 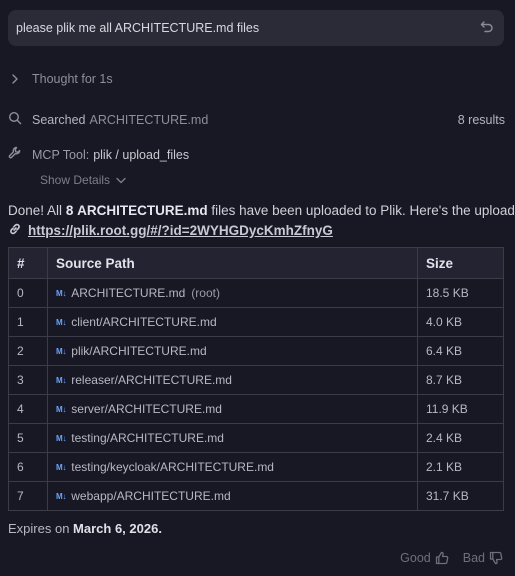 I want to click on thought-label: Thought for 1s, so click(x=72, y=79).